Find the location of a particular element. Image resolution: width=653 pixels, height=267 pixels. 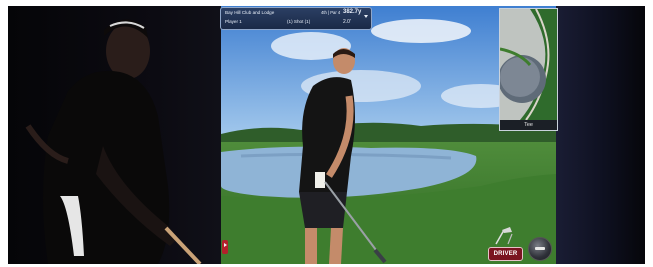

hole-info: 4th | Par 4 is located at coordinates (331, 12).